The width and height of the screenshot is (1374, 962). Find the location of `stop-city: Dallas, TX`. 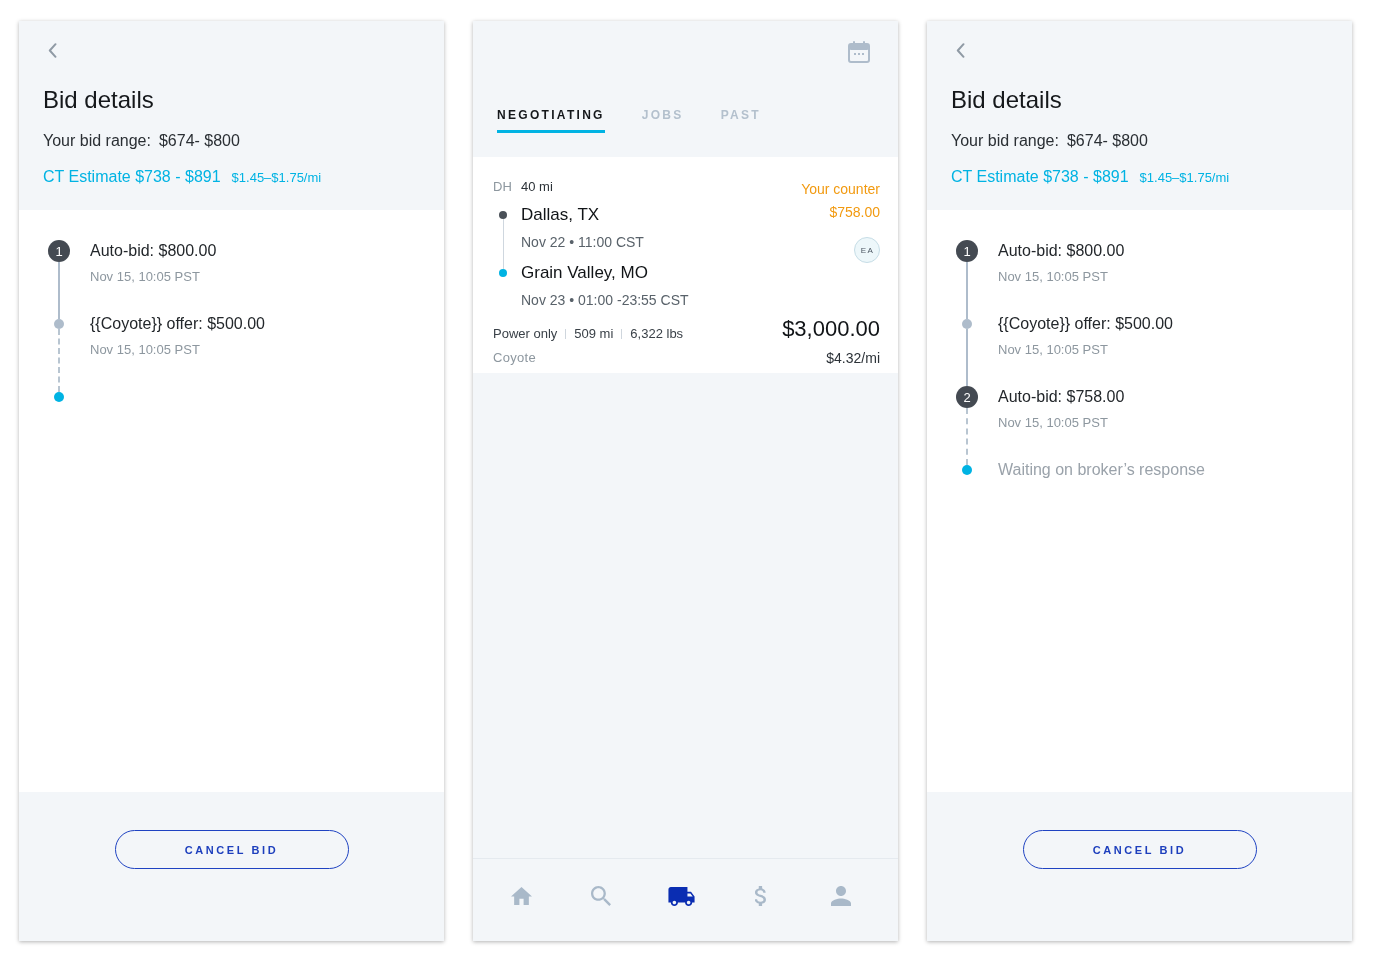

stop-city: Dallas, TX is located at coordinates (561, 215).